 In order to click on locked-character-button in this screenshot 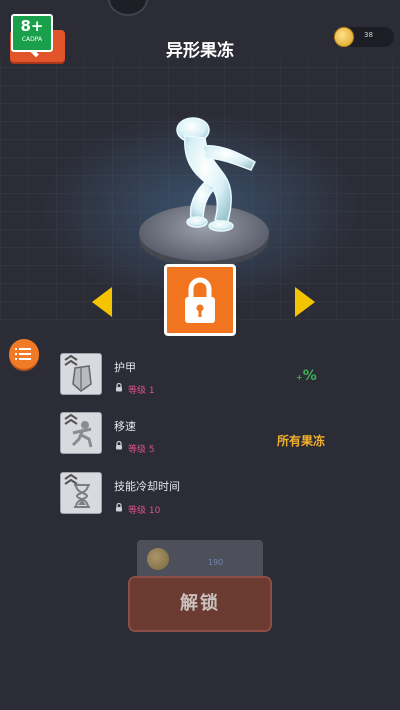, I will do `click(200, 300)`.